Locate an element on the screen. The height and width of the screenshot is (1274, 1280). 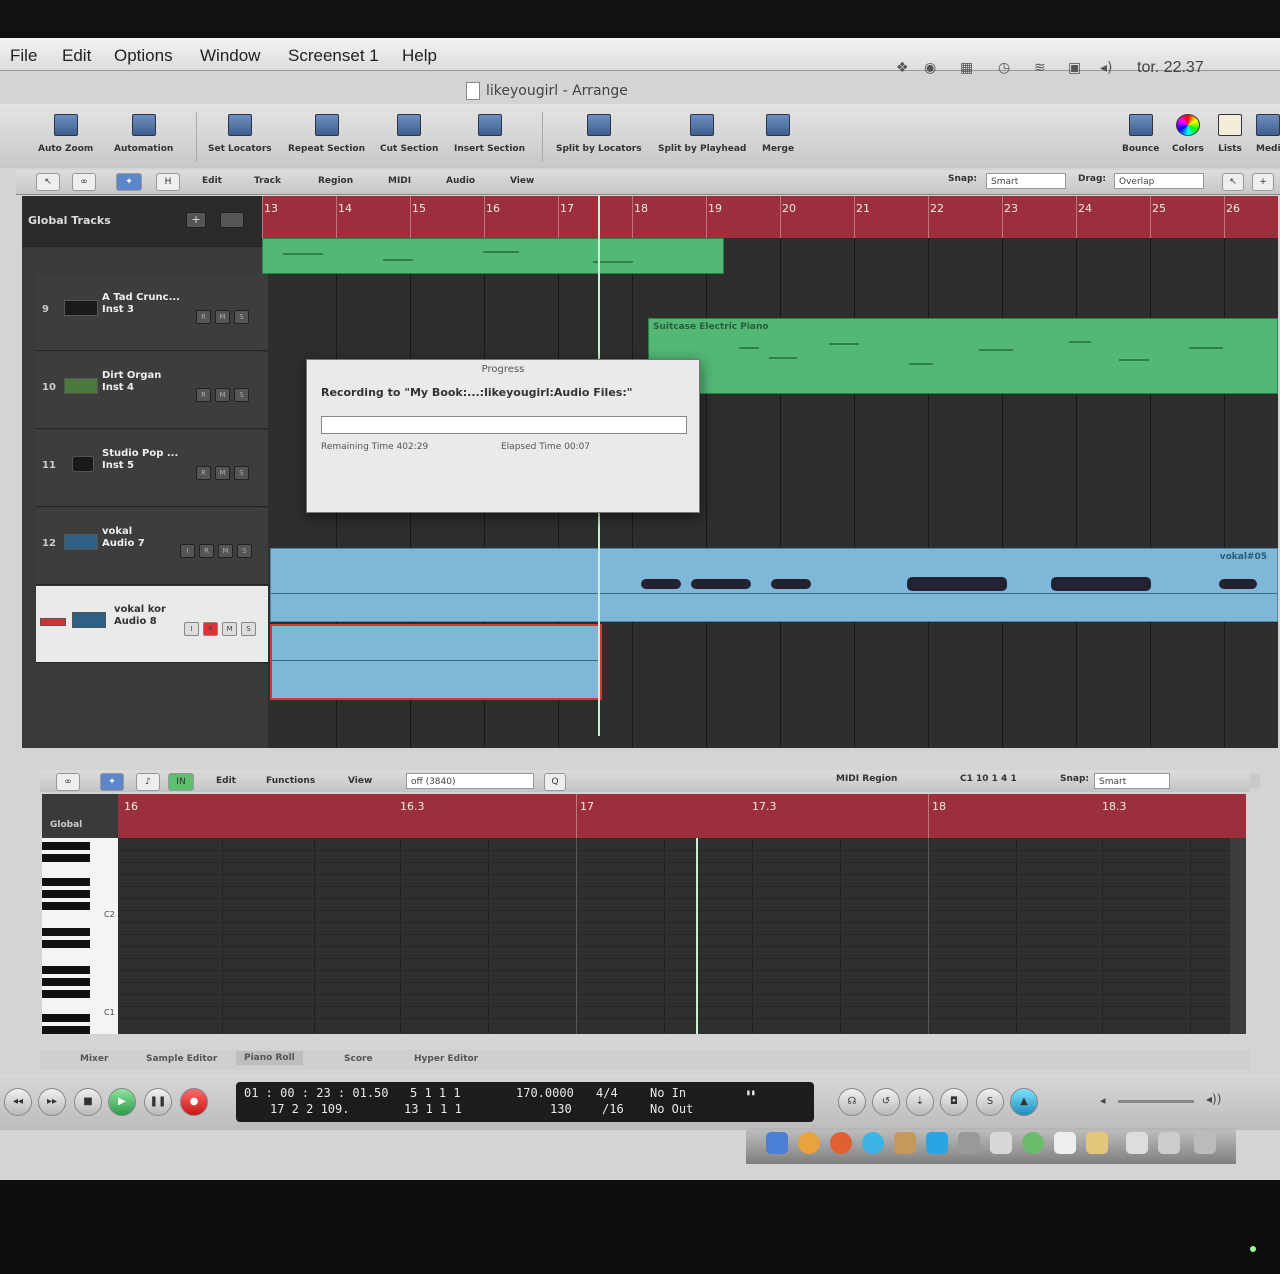
lists-button: Lists is located at coordinates (1230, 134).